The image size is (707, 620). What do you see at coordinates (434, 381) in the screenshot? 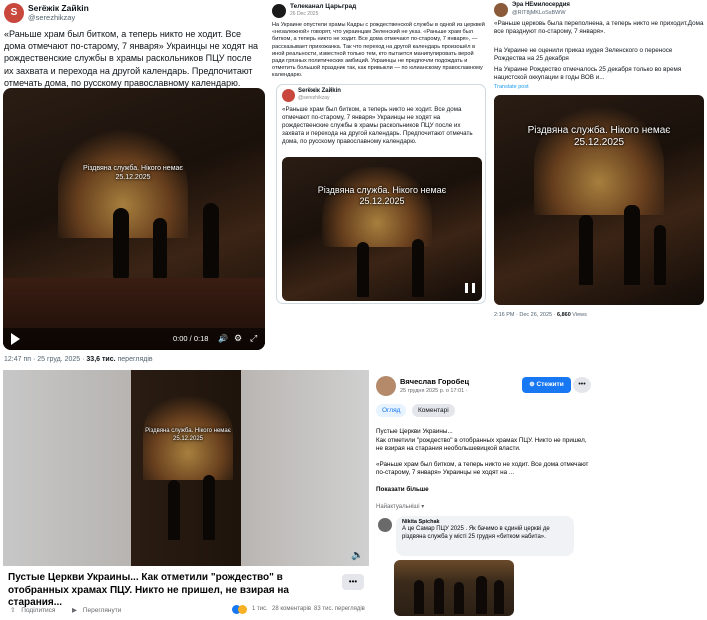
I see `post5-name: Вячеслав Горобец` at bounding box center [434, 381].